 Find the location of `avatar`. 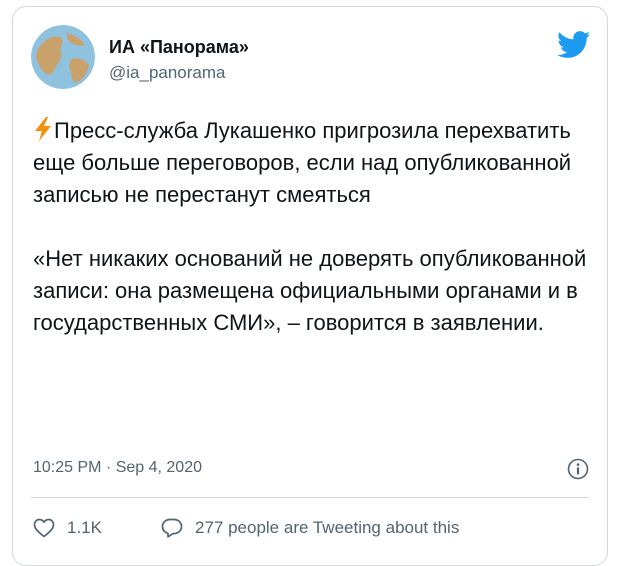

avatar is located at coordinates (63, 57).